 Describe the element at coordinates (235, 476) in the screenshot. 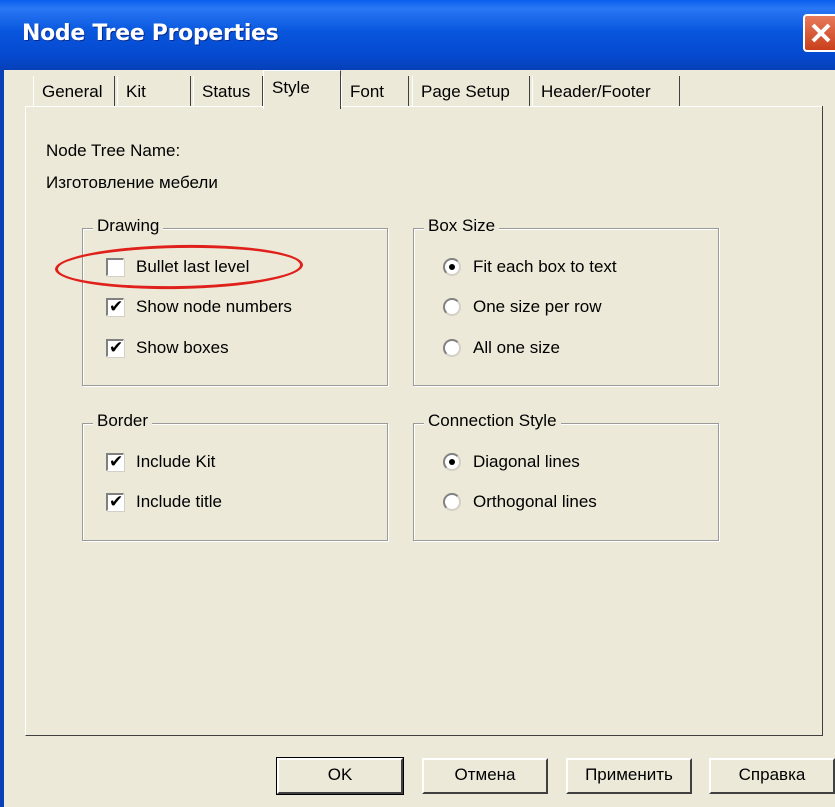

I see `border-group: Border` at that location.